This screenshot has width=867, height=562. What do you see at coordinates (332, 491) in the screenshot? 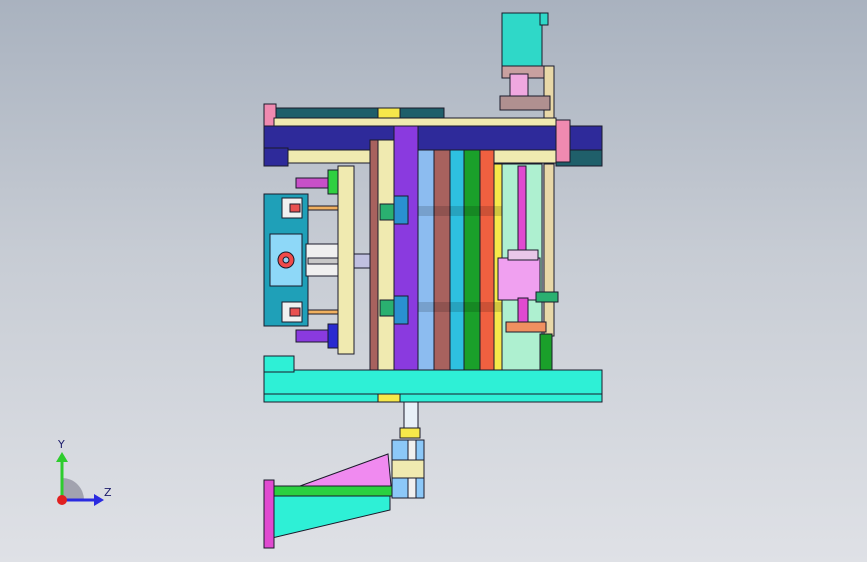
I see `green-push-bar` at bounding box center [332, 491].